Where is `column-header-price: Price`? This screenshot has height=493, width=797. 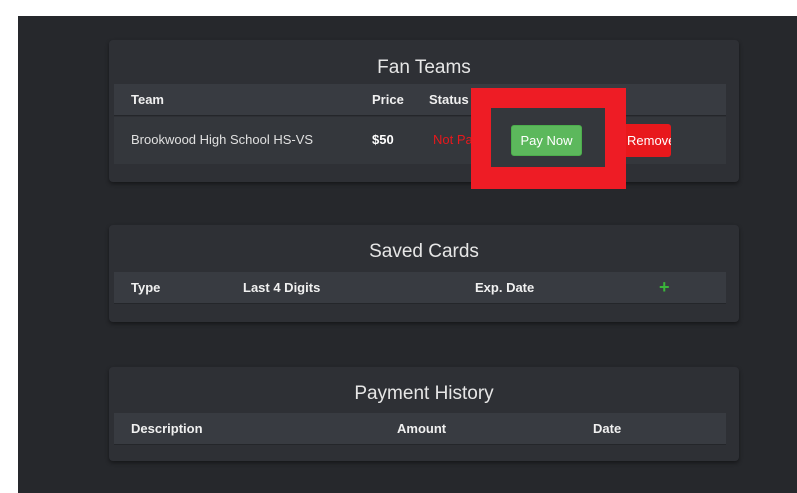
column-header-price: Price is located at coordinates (388, 99).